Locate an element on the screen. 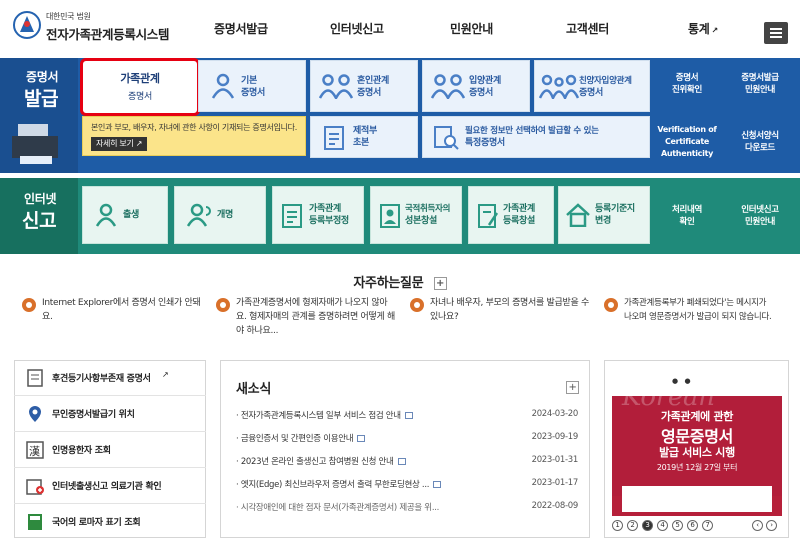  link-line: 증명서발급 is located at coordinates (760, 78).